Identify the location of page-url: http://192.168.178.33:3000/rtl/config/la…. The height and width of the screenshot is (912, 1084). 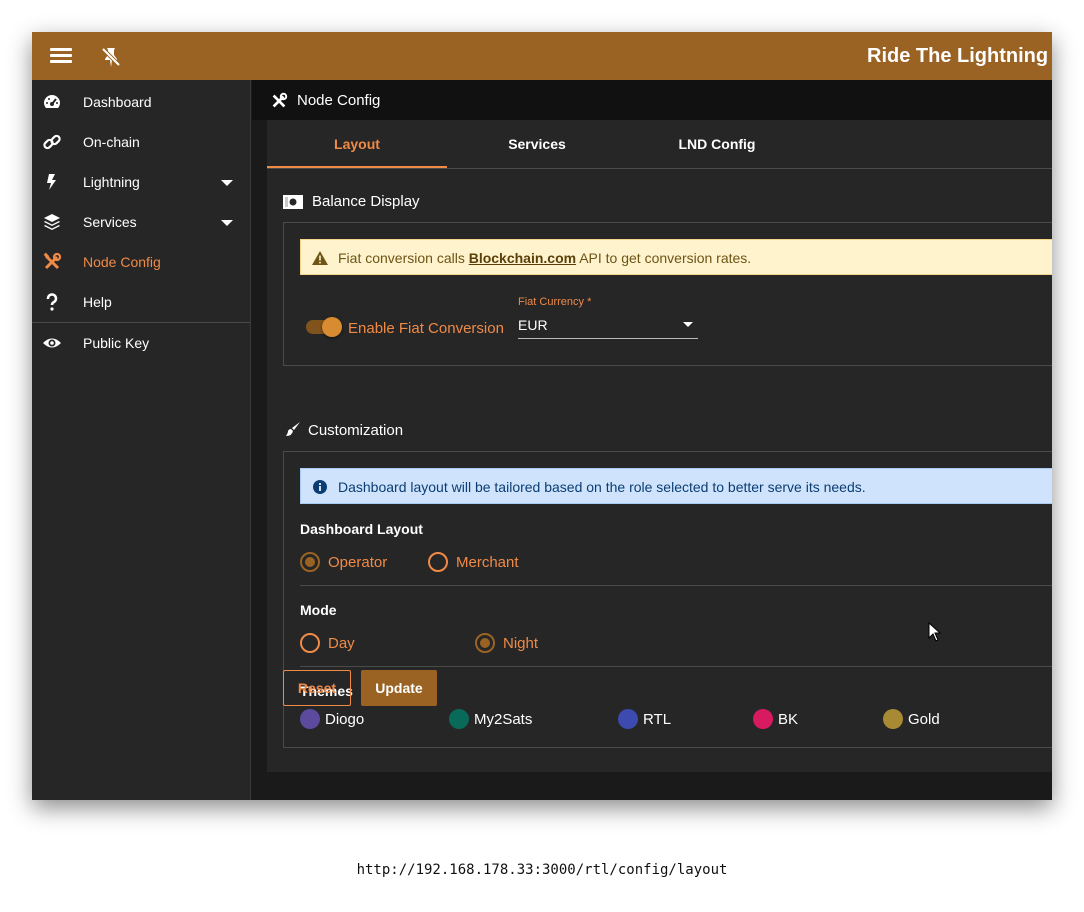
(542, 870).